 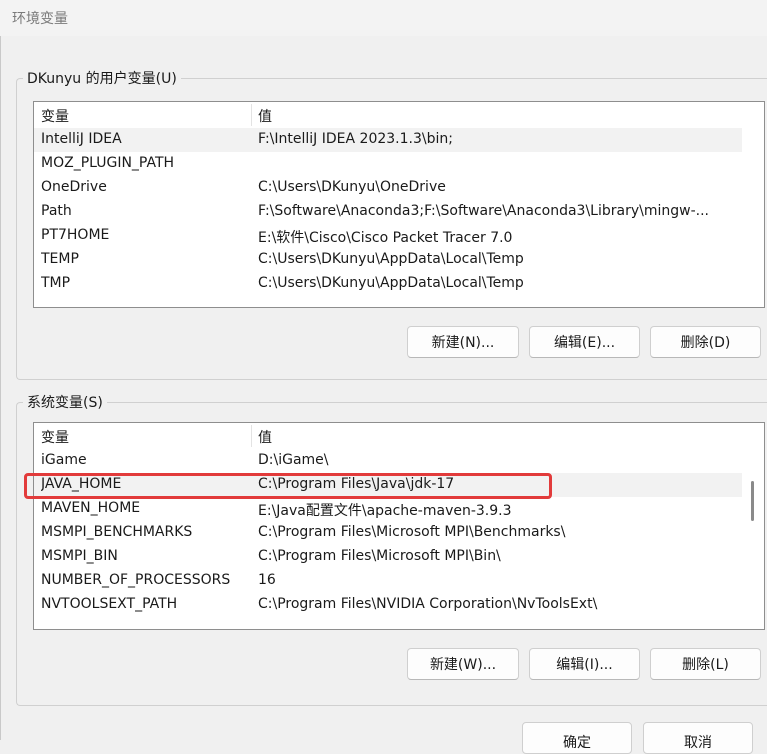 What do you see at coordinates (267, 580) in the screenshot?
I see `variable-value: 16` at bounding box center [267, 580].